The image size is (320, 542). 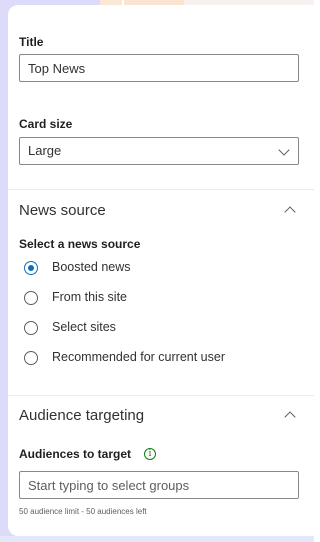 What do you see at coordinates (138, 357) in the screenshot?
I see `radio-label: Recommended for current user` at bounding box center [138, 357].